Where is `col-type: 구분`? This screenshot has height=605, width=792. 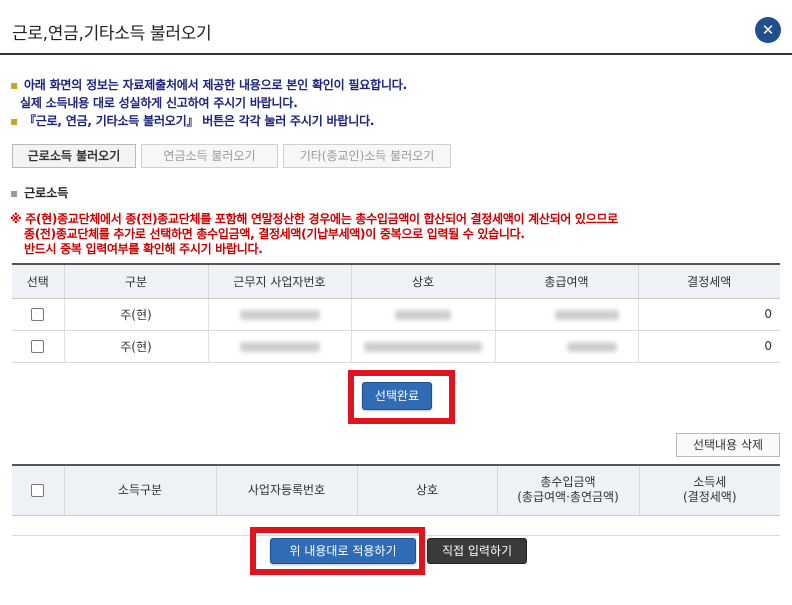
col-type: 구분 is located at coordinates (136, 281).